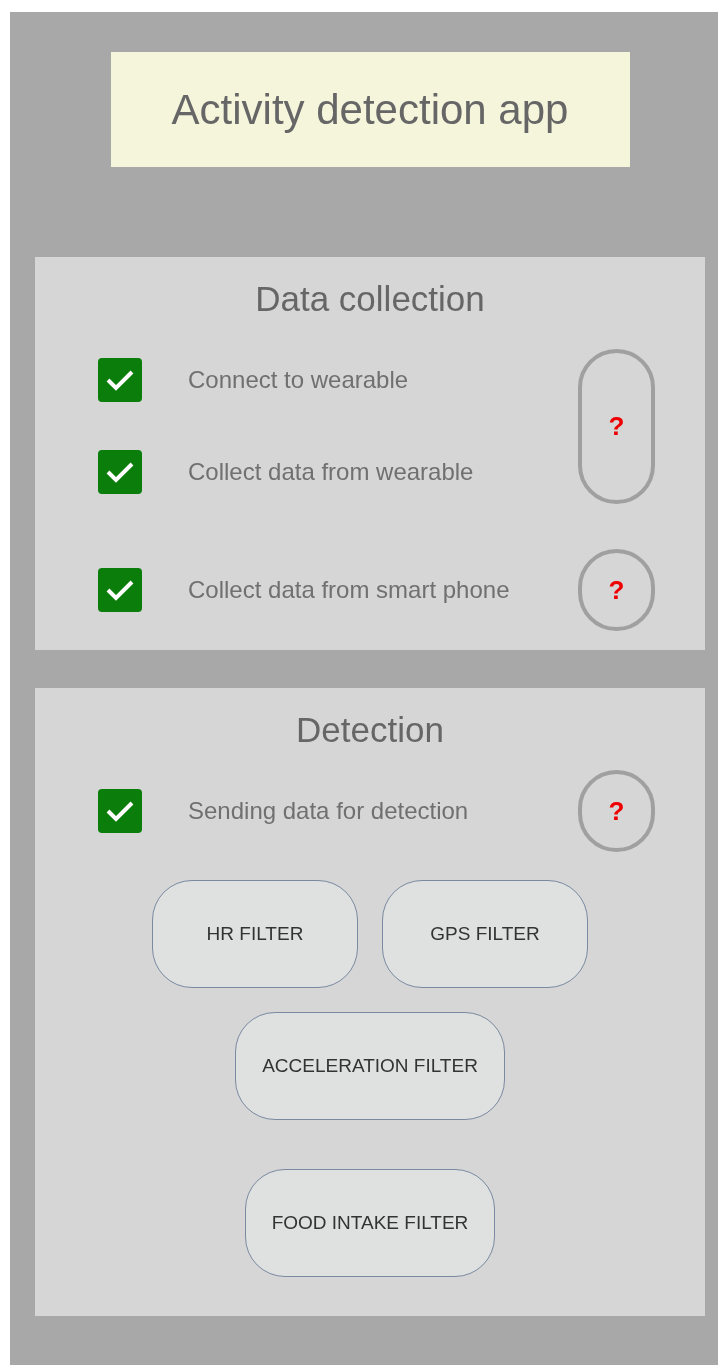  What do you see at coordinates (349, 590) in the screenshot?
I see `checkbox-label: Collect data from smart phone` at bounding box center [349, 590].